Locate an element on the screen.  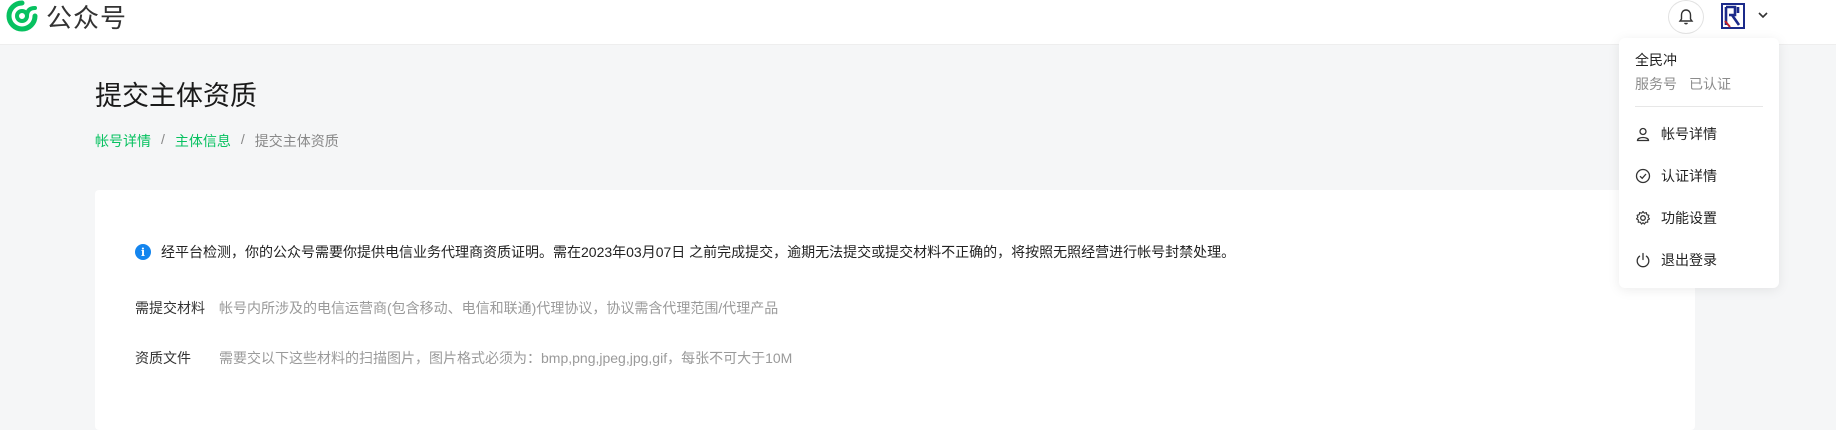
verify-status: 已认证 is located at coordinates (1710, 84).